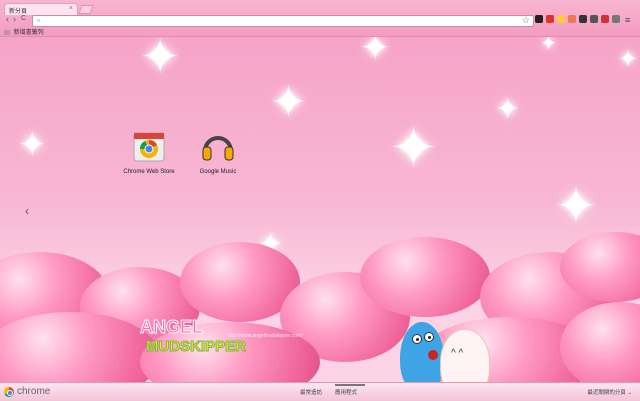 The height and width of the screenshot is (401, 640). I want to click on logo-line2: MUDSKIPPER, so click(196, 347).